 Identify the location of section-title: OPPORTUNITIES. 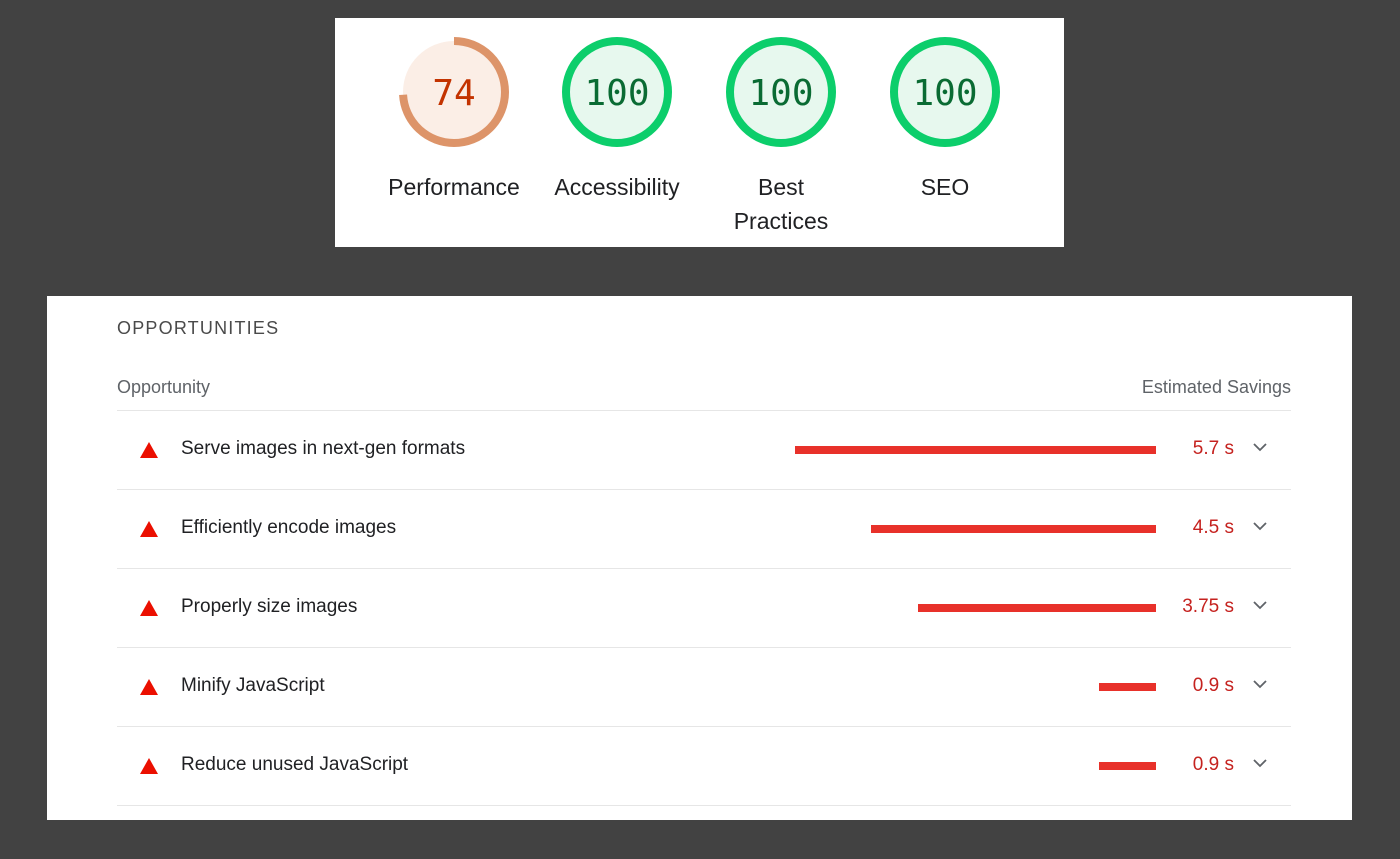
(198, 328).